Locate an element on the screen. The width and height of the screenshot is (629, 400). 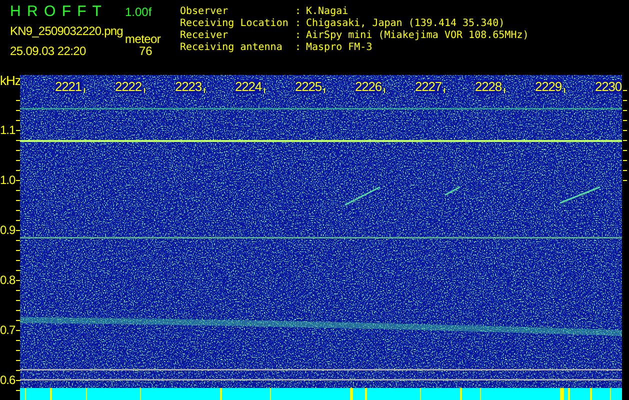
frequency-label: 1.0 is located at coordinates (8, 180).